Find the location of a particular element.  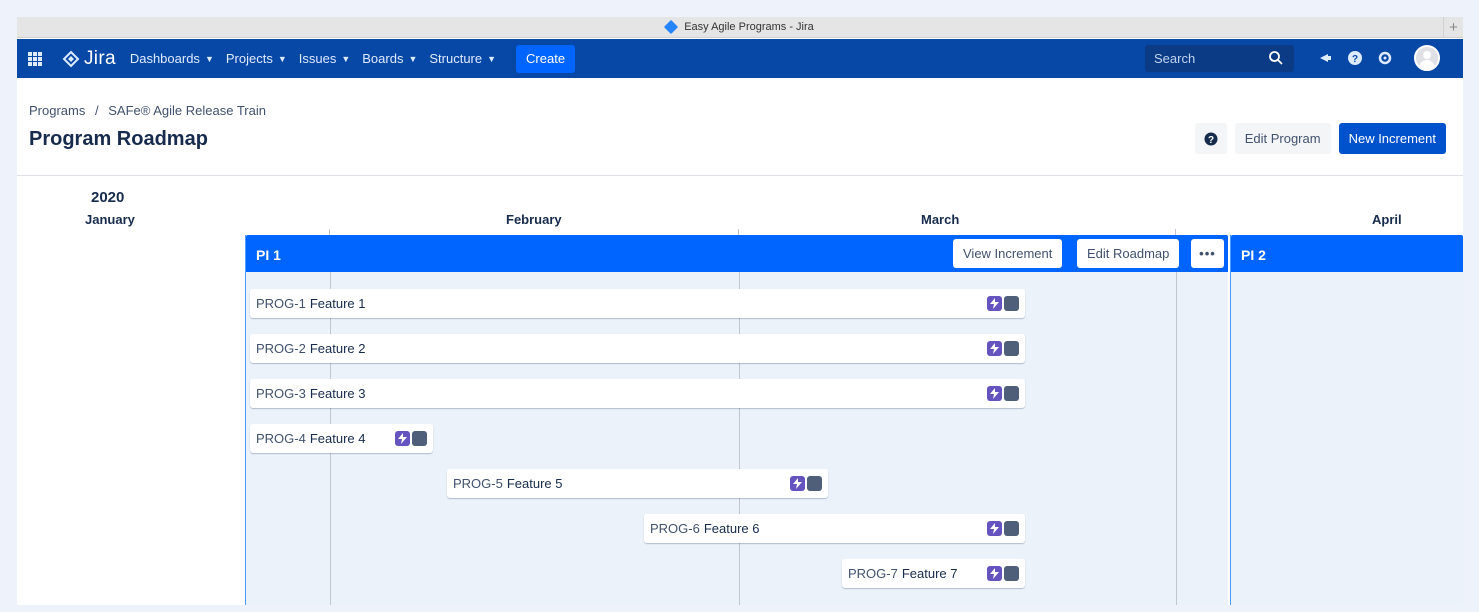

feature-key: PROG-1 is located at coordinates (281, 303).